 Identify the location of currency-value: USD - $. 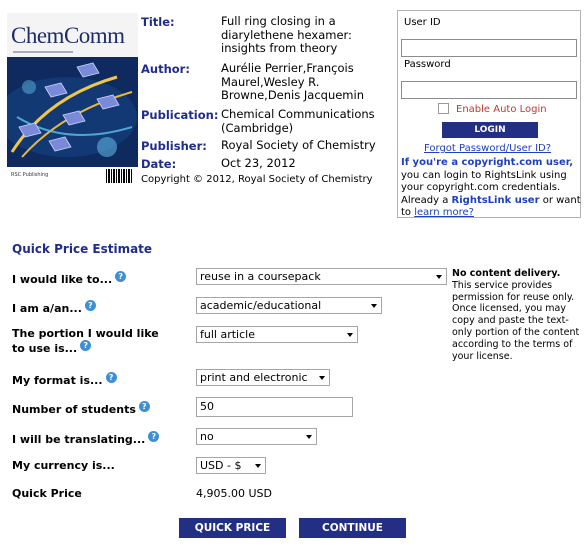
(221, 465).